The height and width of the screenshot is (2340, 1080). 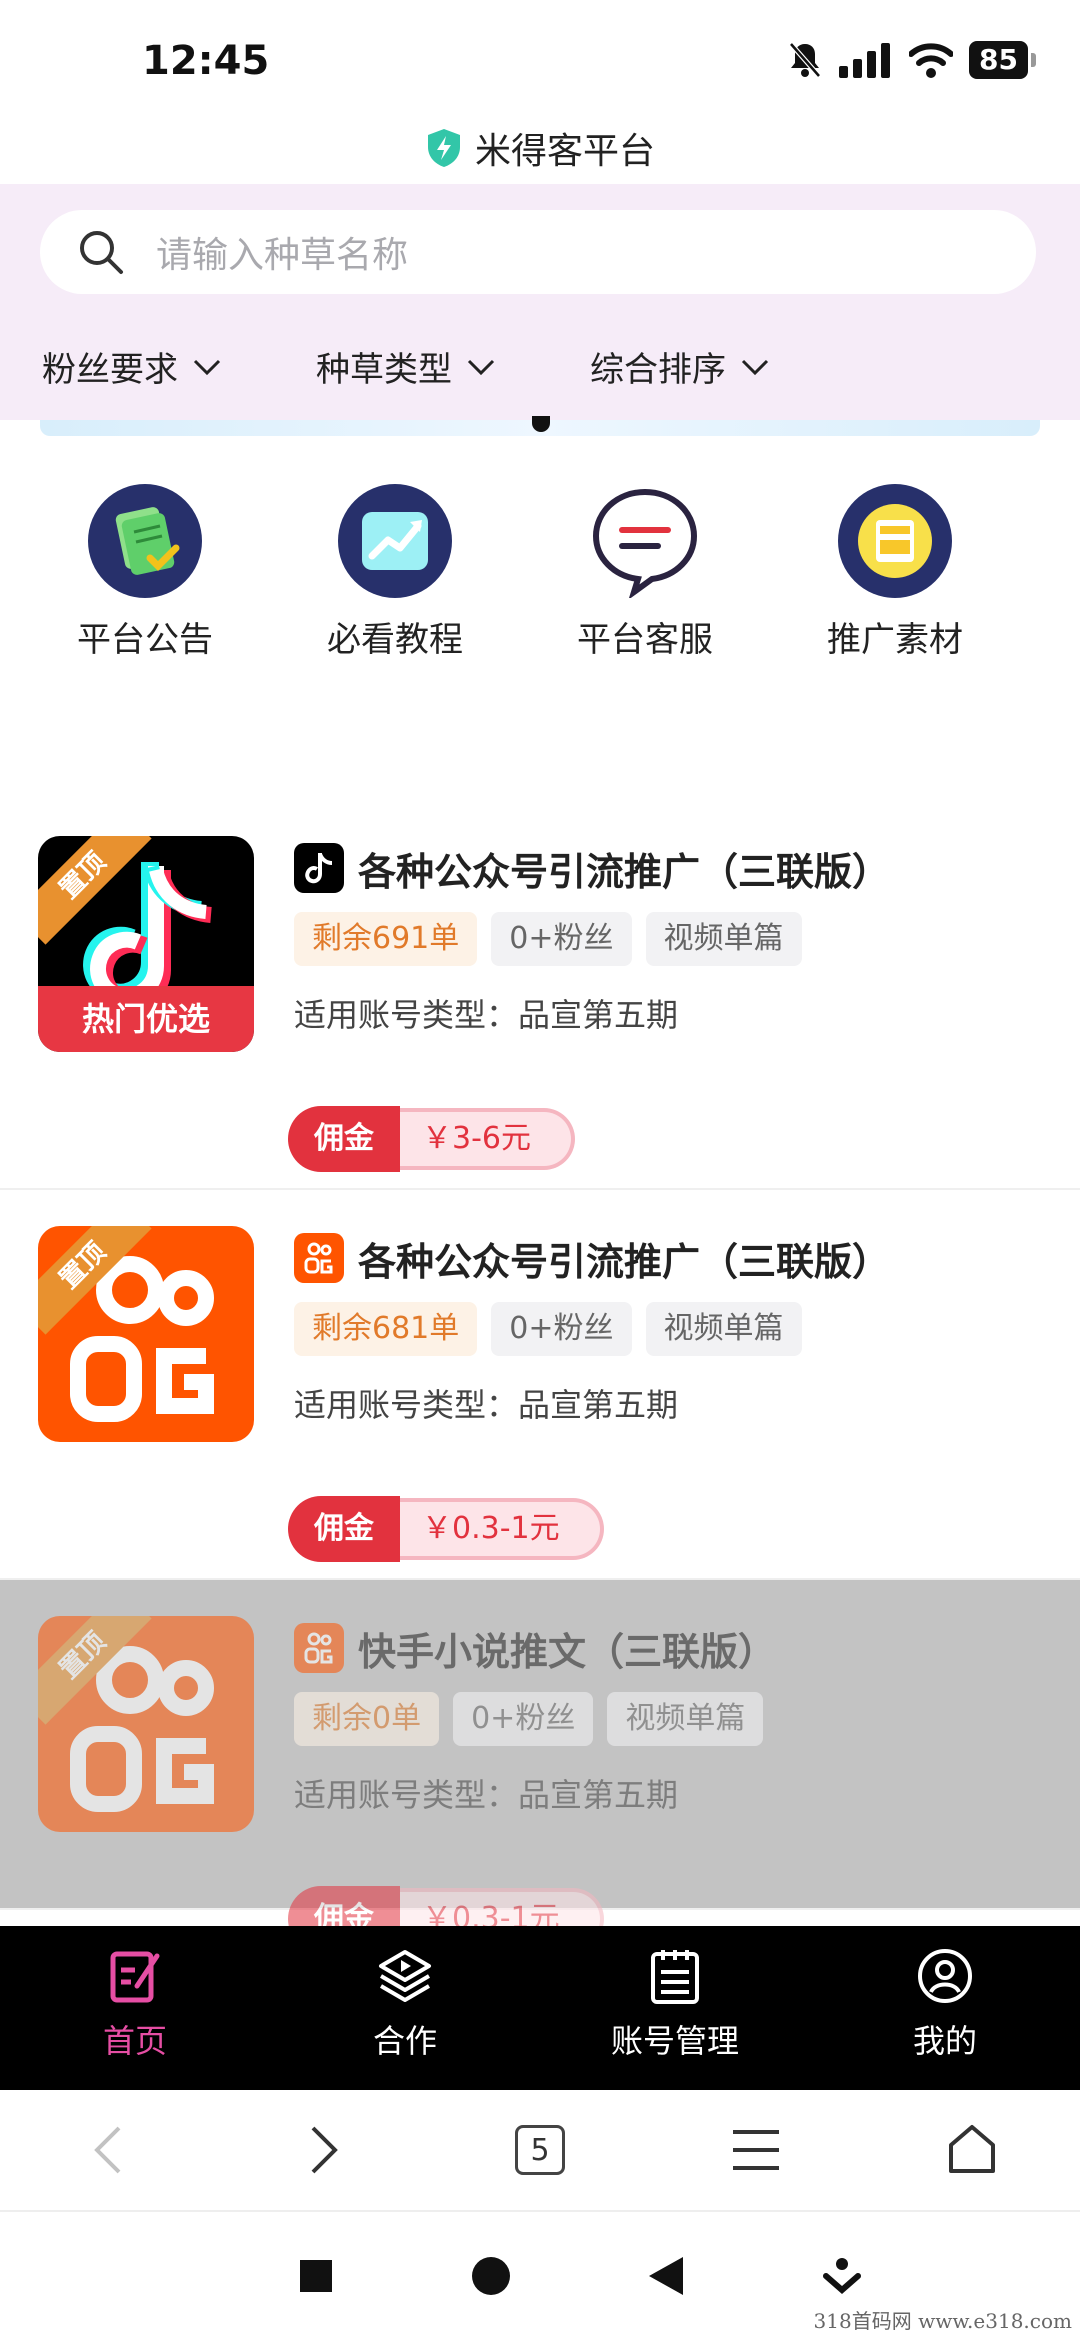 What do you see at coordinates (491, 2276) in the screenshot?
I see `home-circle-icon` at bounding box center [491, 2276].